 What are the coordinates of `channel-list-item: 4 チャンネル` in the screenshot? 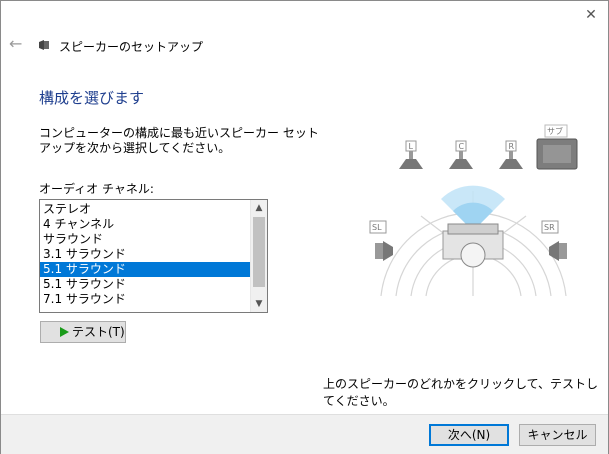 It's located at (145, 224).